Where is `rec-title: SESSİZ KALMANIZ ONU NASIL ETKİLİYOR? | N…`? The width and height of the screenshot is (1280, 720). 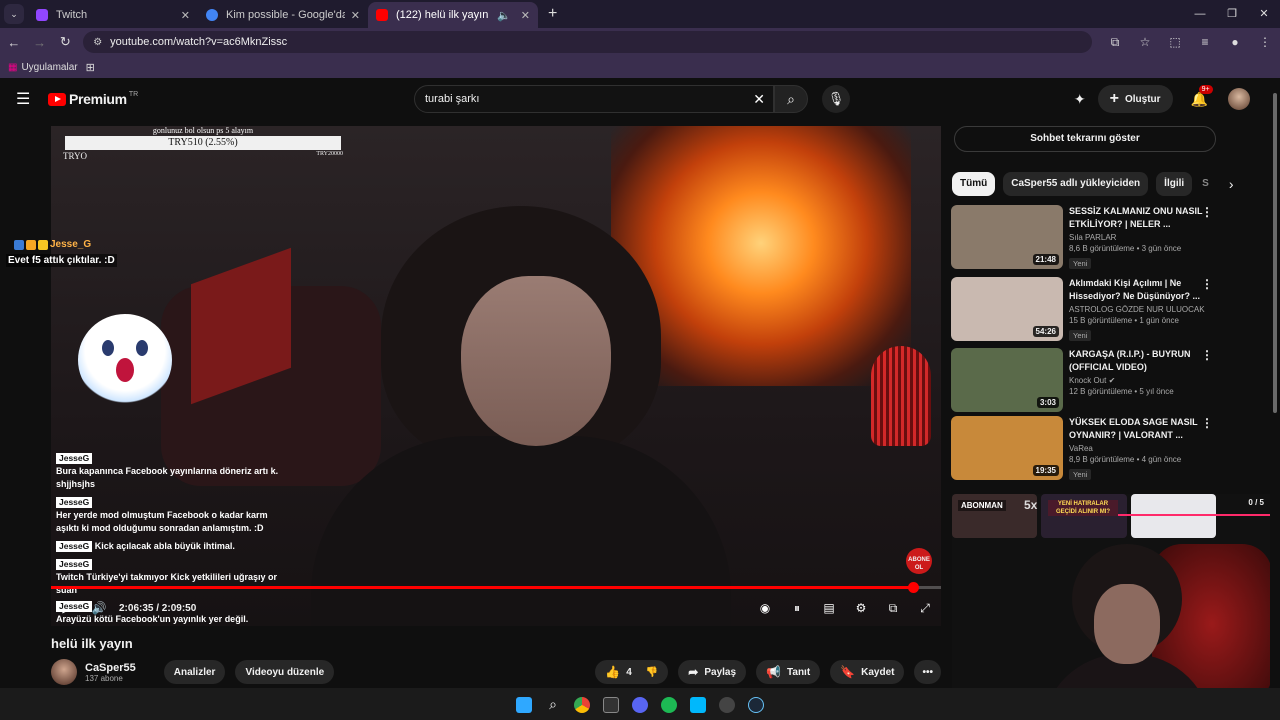
rec-title: SESSİZ KALMANIZ ONU NASIL ETKİLİYOR? | N… is located at coordinates (1139, 218).